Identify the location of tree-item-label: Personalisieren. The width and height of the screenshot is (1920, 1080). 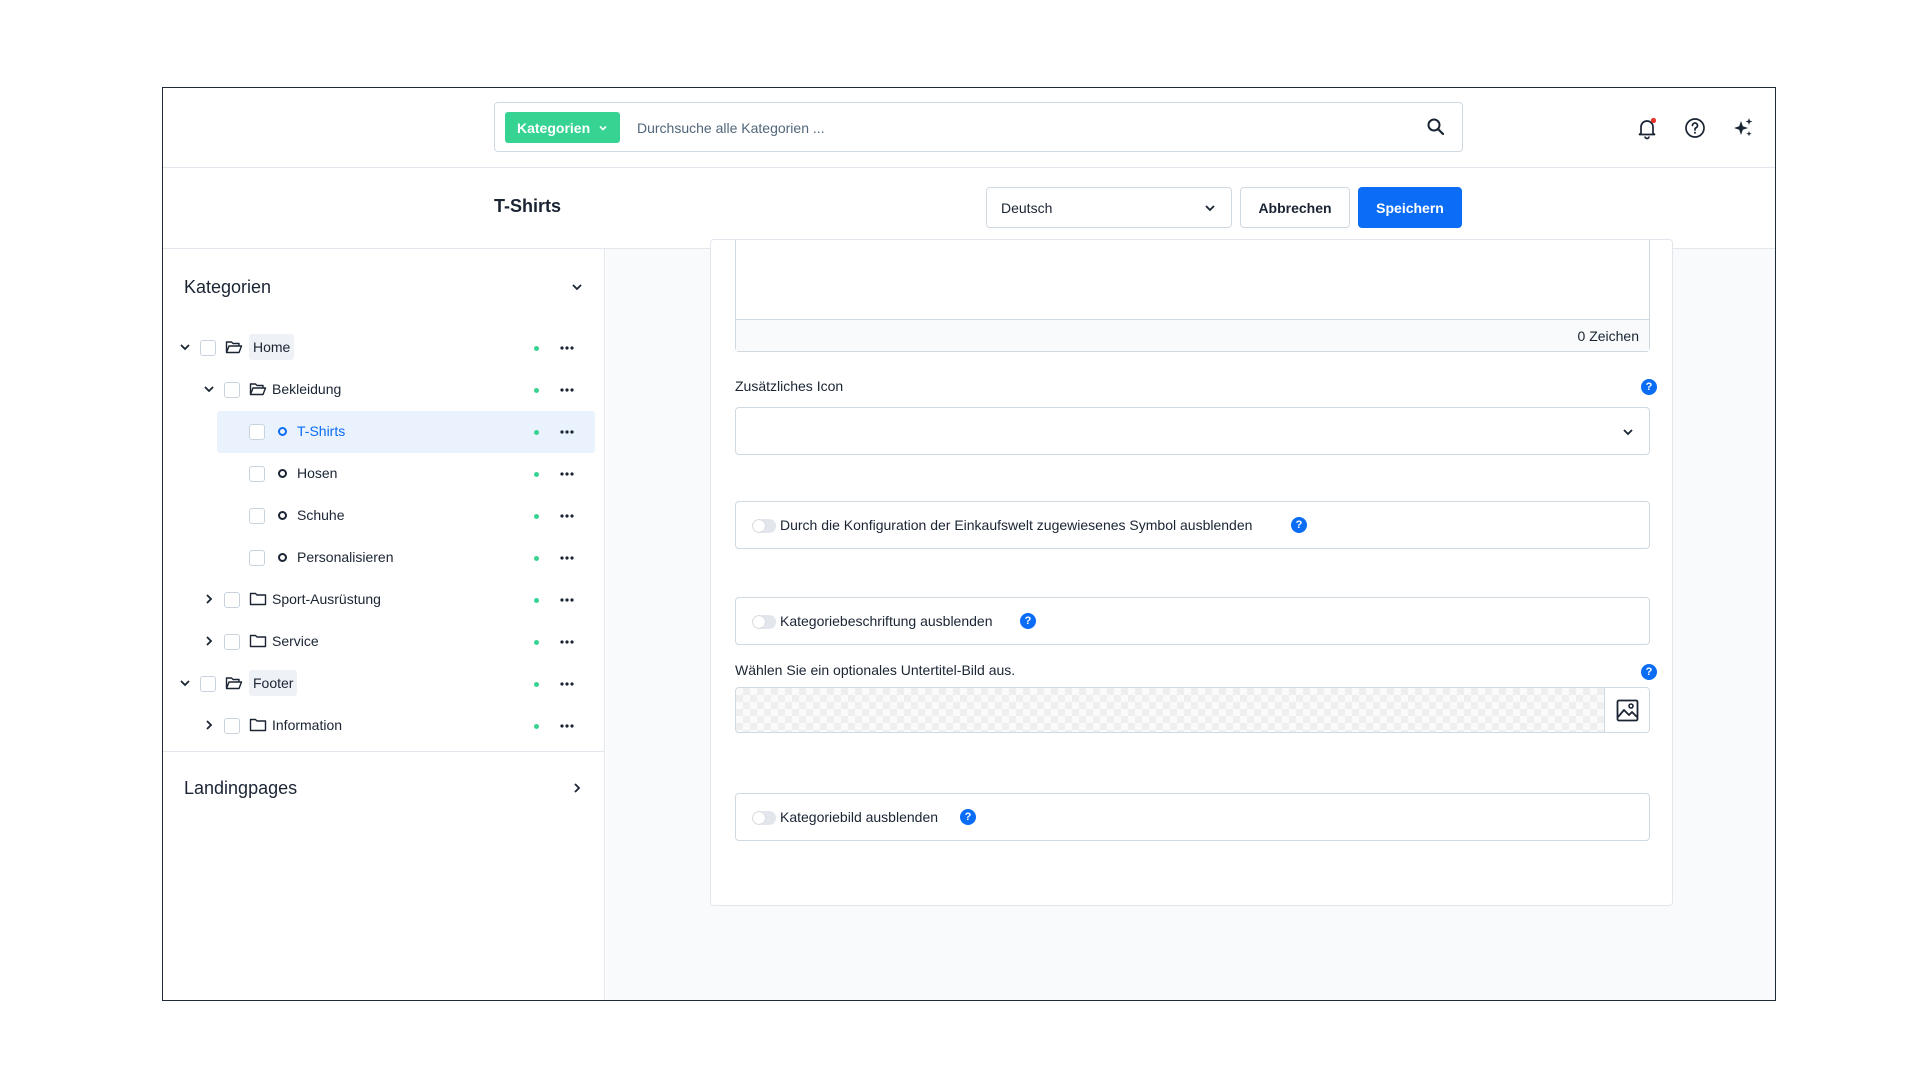
(345, 557).